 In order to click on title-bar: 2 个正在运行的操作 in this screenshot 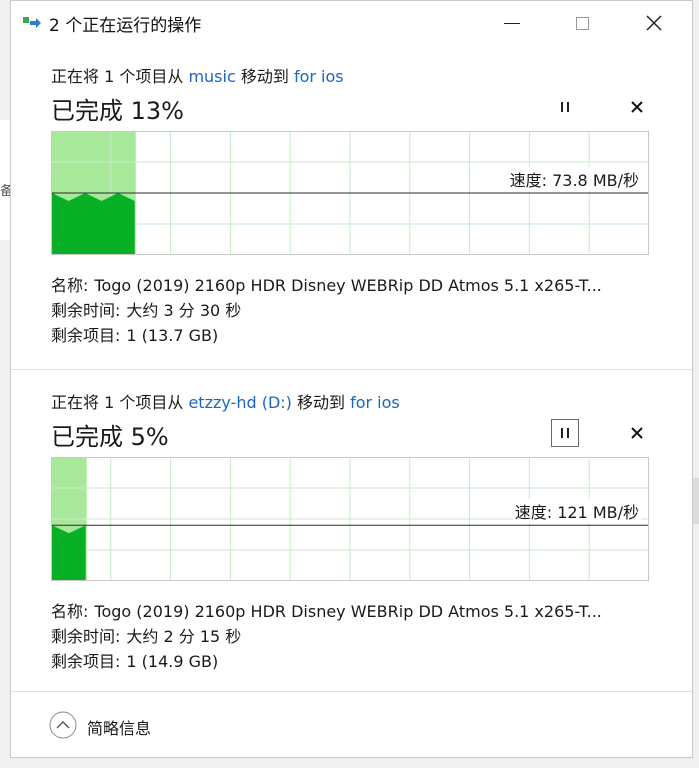, I will do `click(351, 23)`.